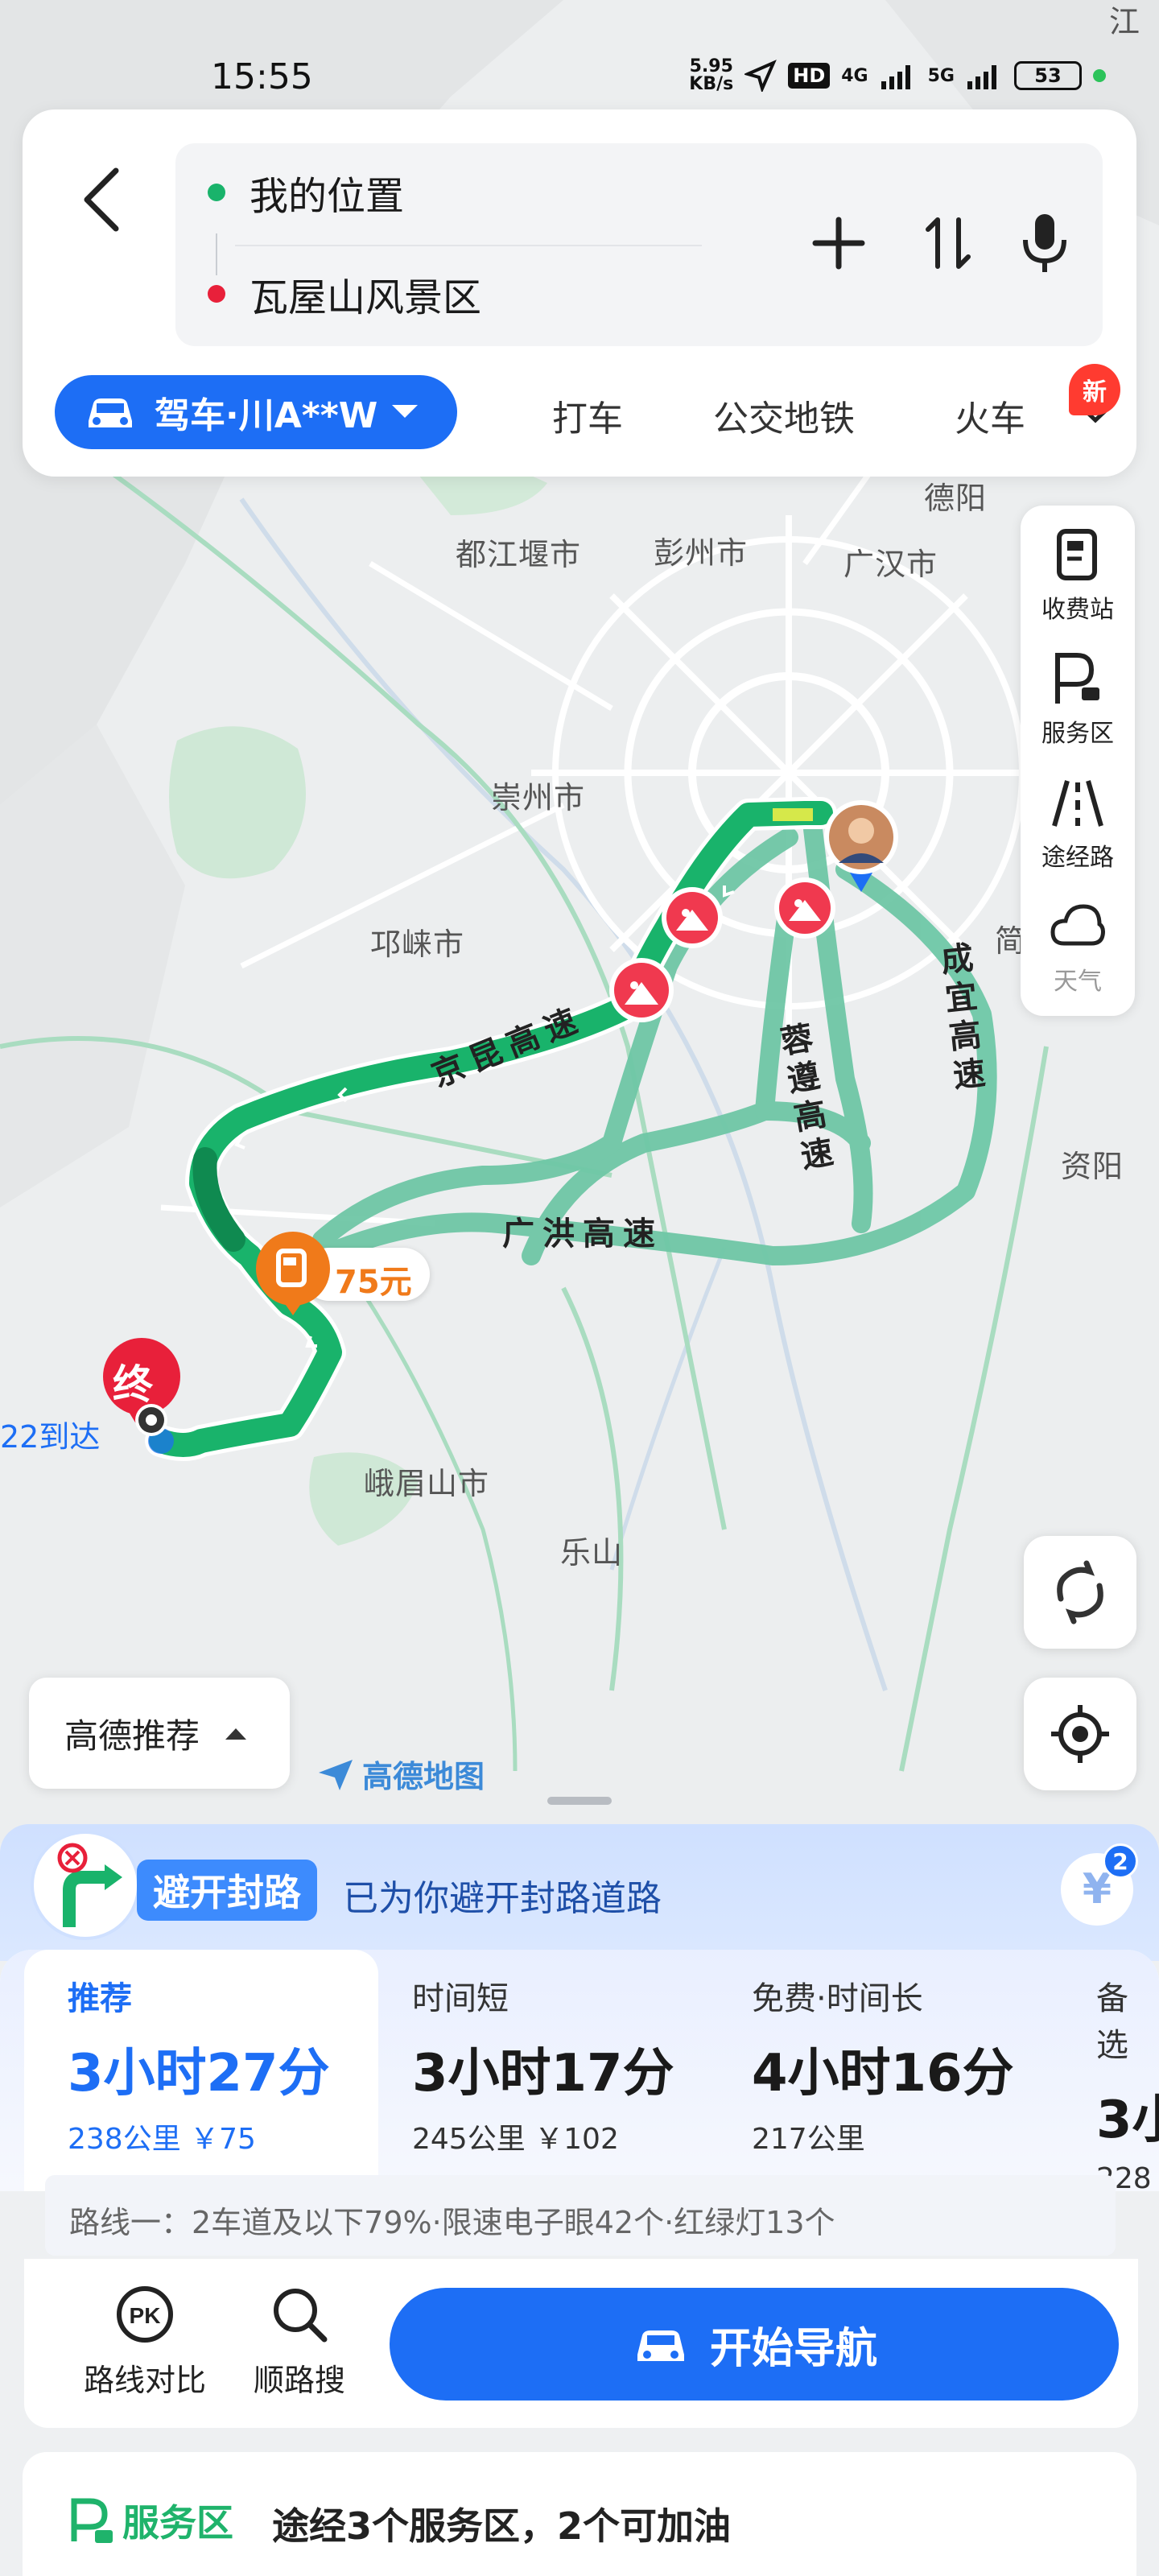  I want to click on route-preference-label: 高德推荐, so click(132, 1735).